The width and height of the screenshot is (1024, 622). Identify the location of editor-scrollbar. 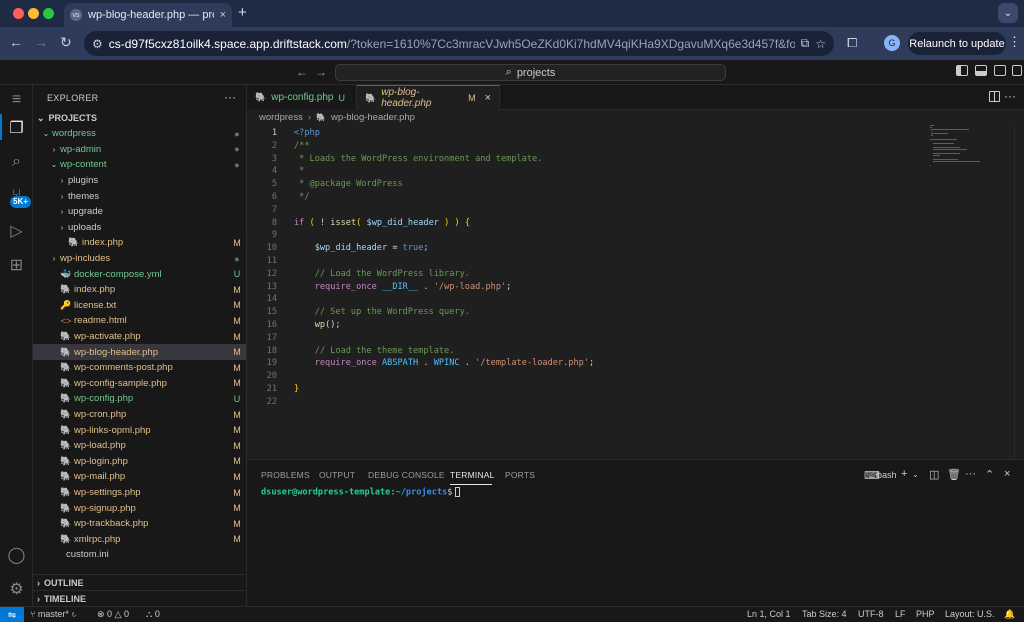
(1019, 292).